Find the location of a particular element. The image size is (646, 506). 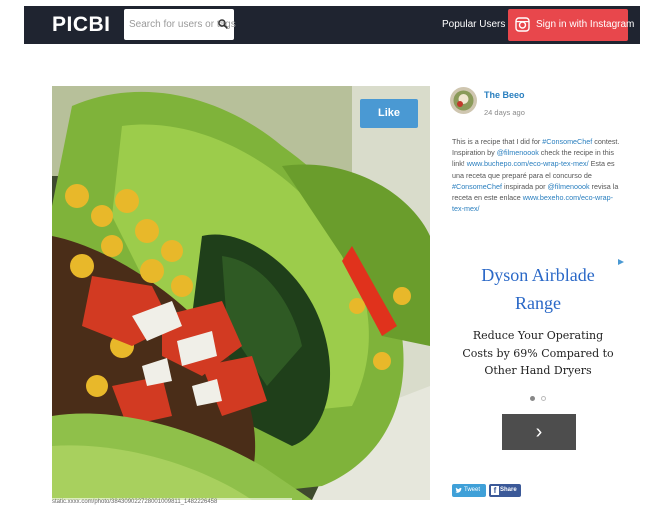

popular-users-link: Popular Users is located at coordinates (473, 25).